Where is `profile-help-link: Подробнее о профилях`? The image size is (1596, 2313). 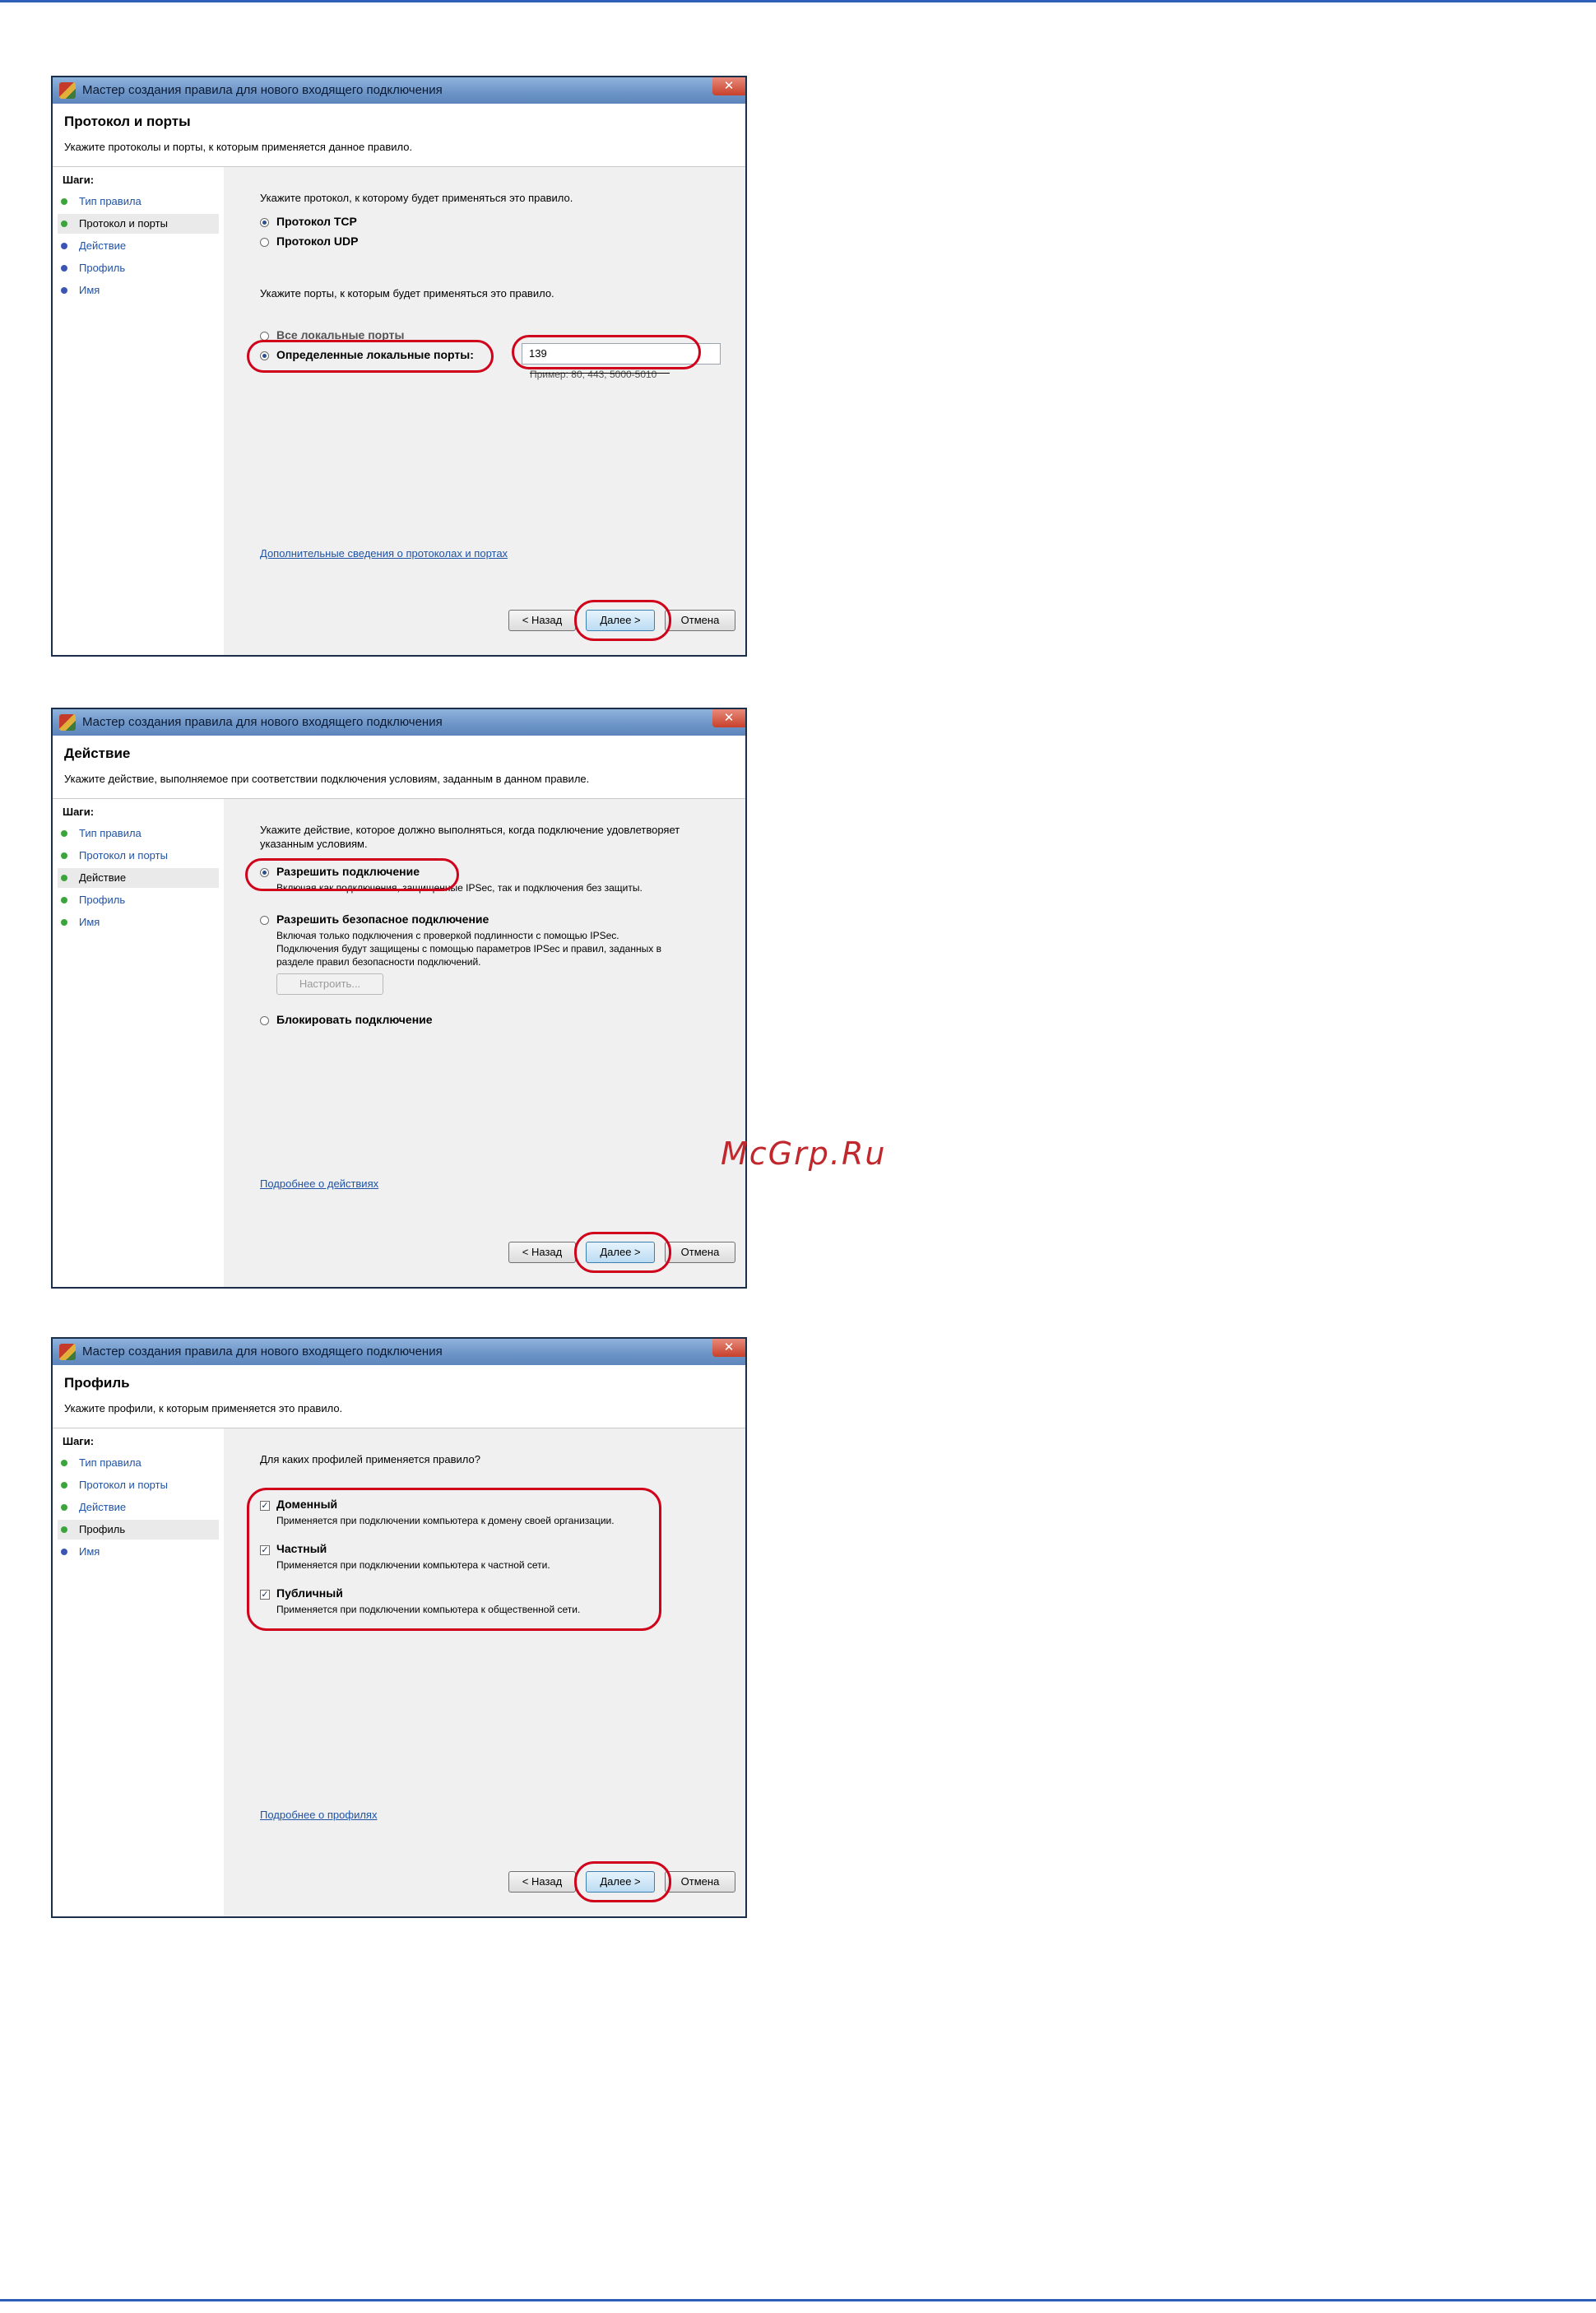
profile-help-link: Подробнее о профилях is located at coordinates (318, 1815).